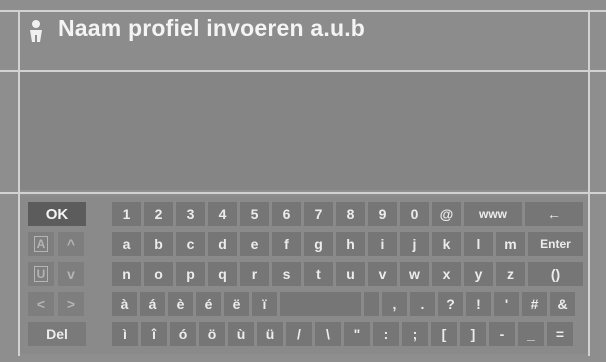 The width and height of the screenshot is (606, 362). Describe the element at coordinates (478, 274) in the screenshot. I see `key-2-11: y` at that location.